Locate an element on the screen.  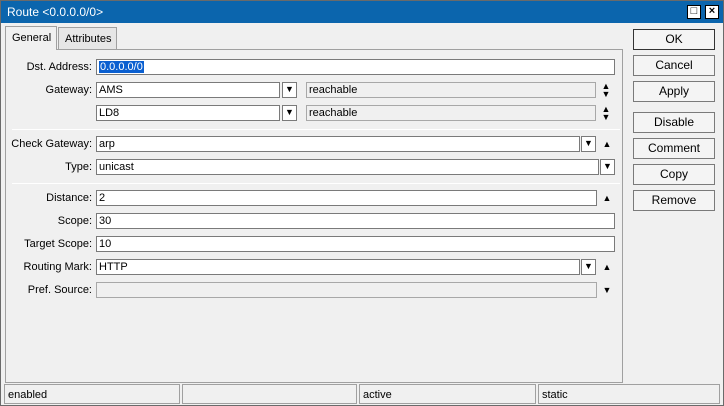
title-bar: Route <0.0.0.0/0> □ × is located at coordinates (362, 12).